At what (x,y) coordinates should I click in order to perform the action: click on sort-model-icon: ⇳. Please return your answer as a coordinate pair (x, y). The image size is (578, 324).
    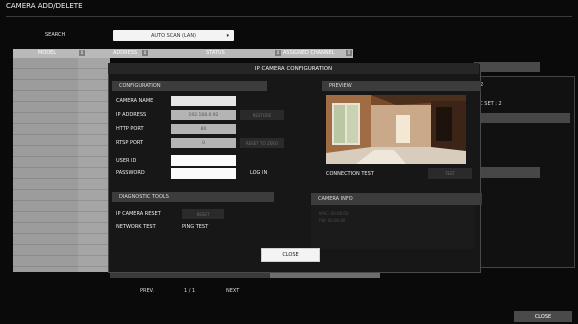
    Looking at the image, I should click on (82, 53).